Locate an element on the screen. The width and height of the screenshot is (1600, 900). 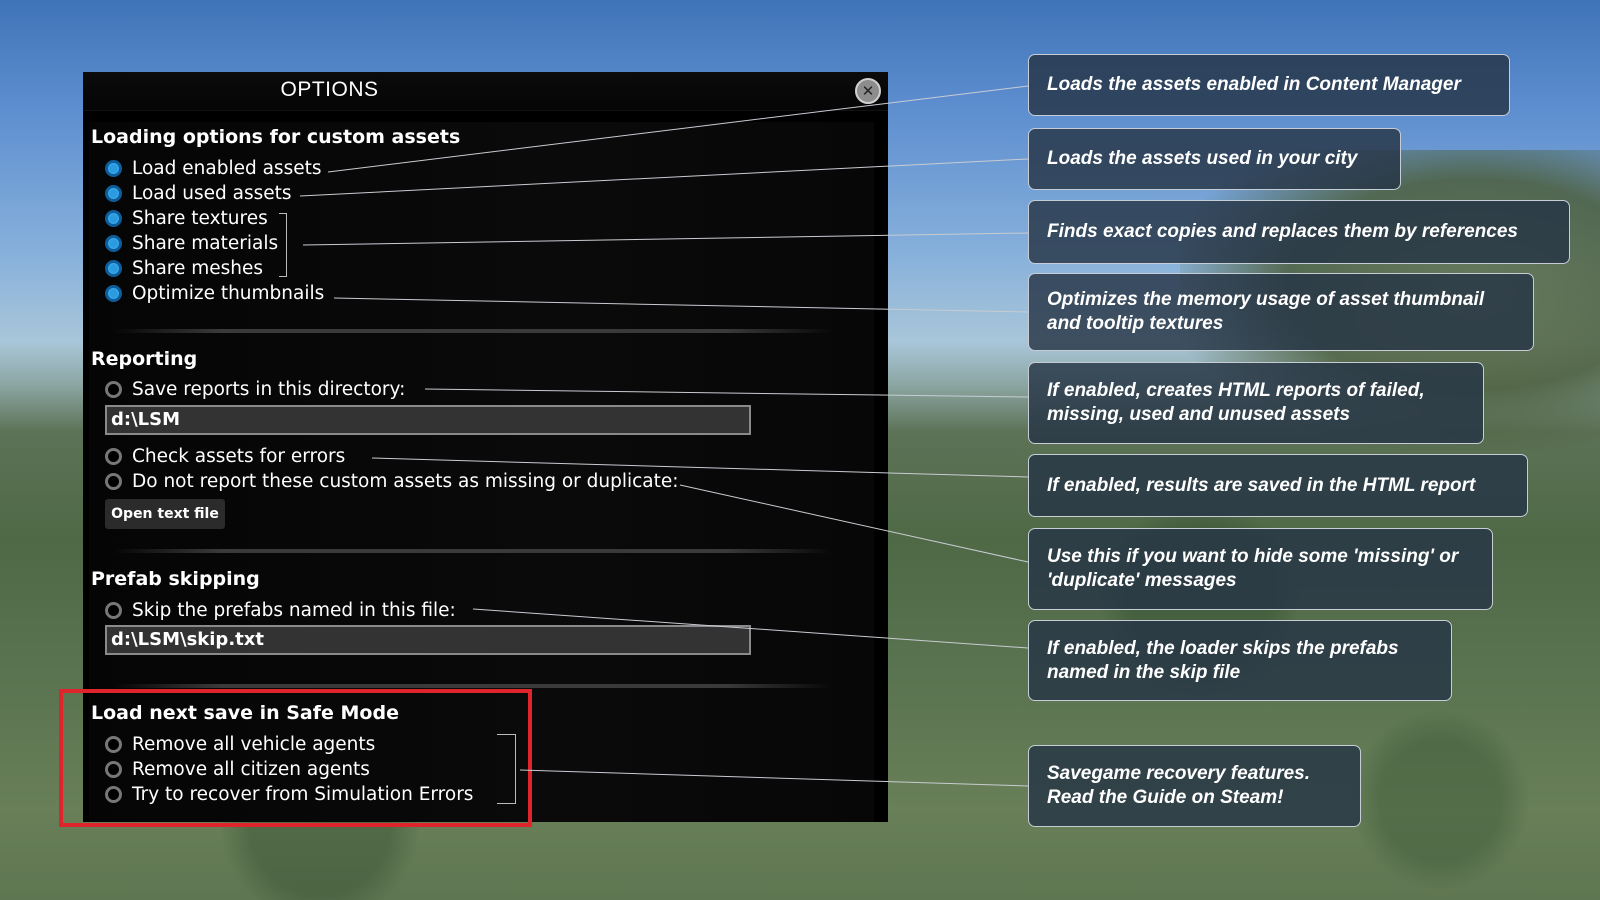
open-text-file-button: Open text file is located at coordinates (165, 514).